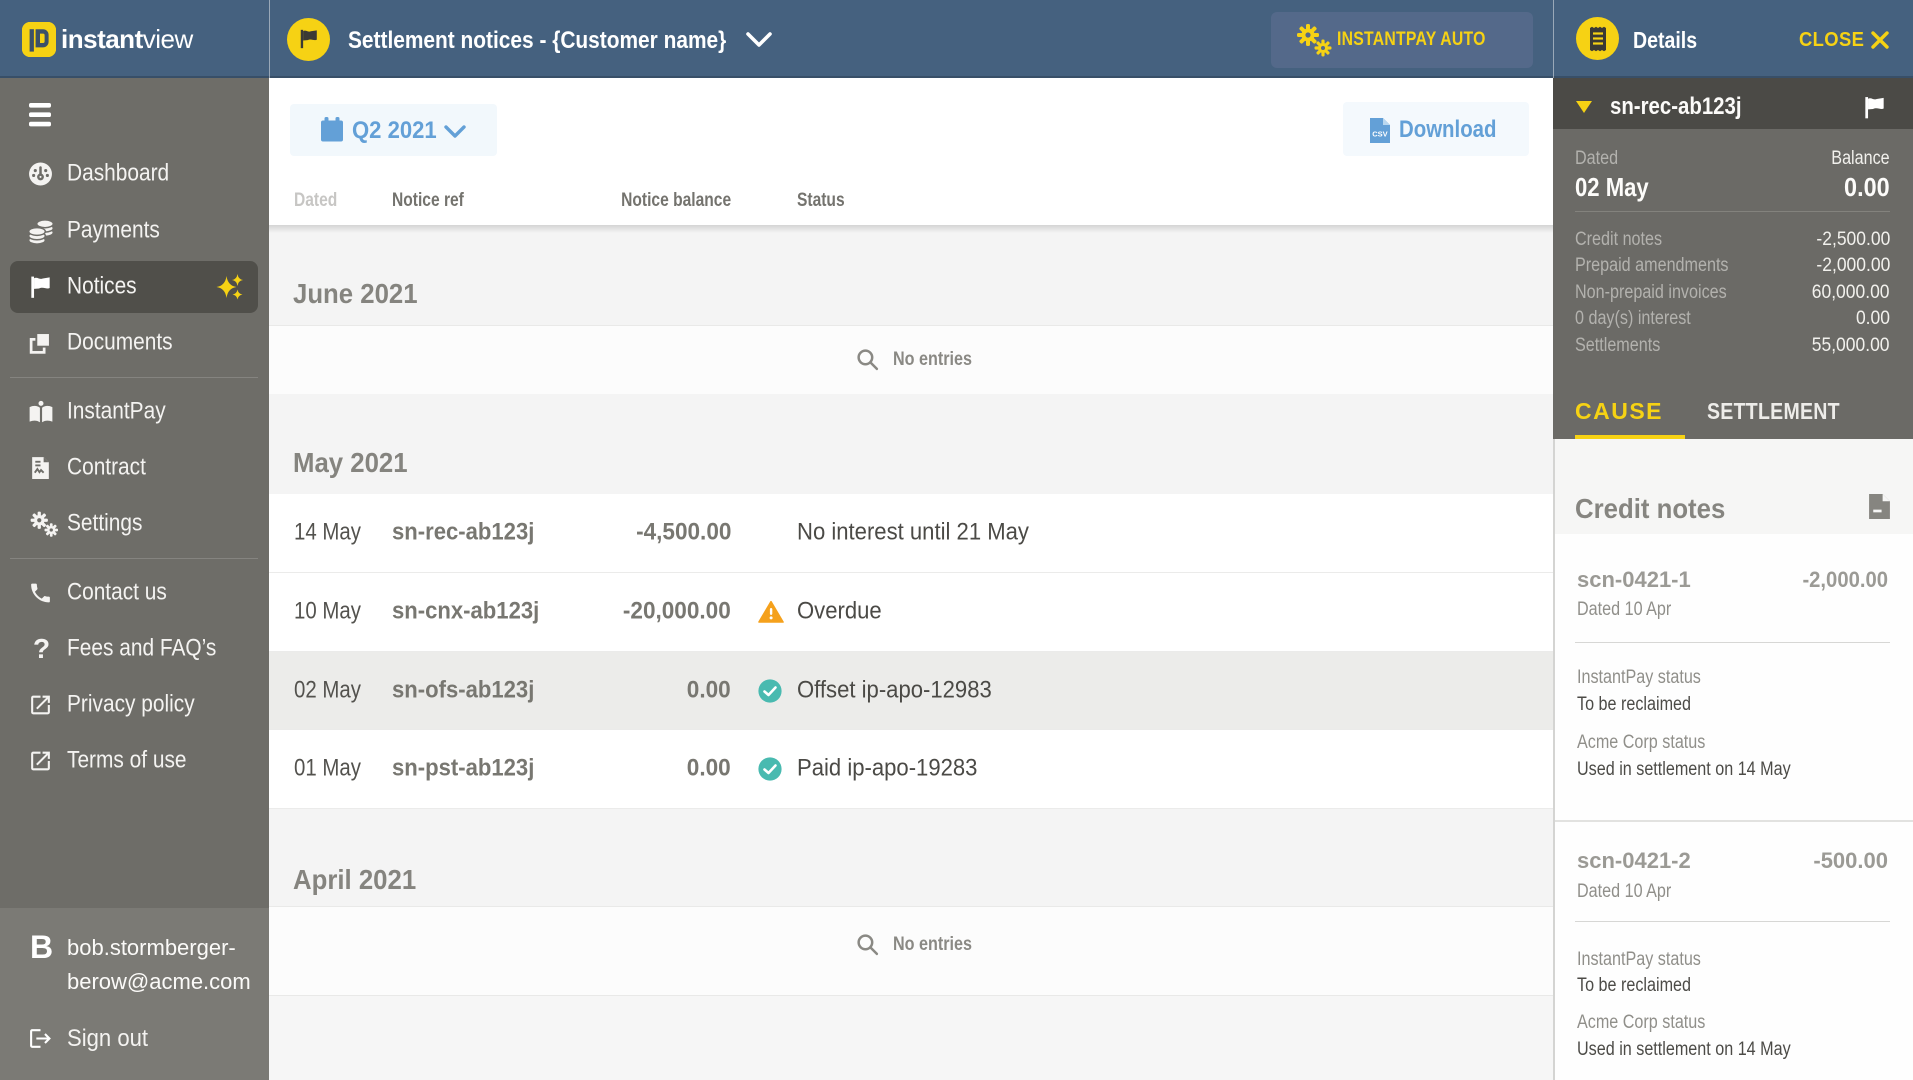 Image resolution: width=1913 pixels, height=1080 pixels. What do you see at coordinates (1379, 134) in the screenshot?
I see `svg-text: CSV` at bounding box center [1379, 134].